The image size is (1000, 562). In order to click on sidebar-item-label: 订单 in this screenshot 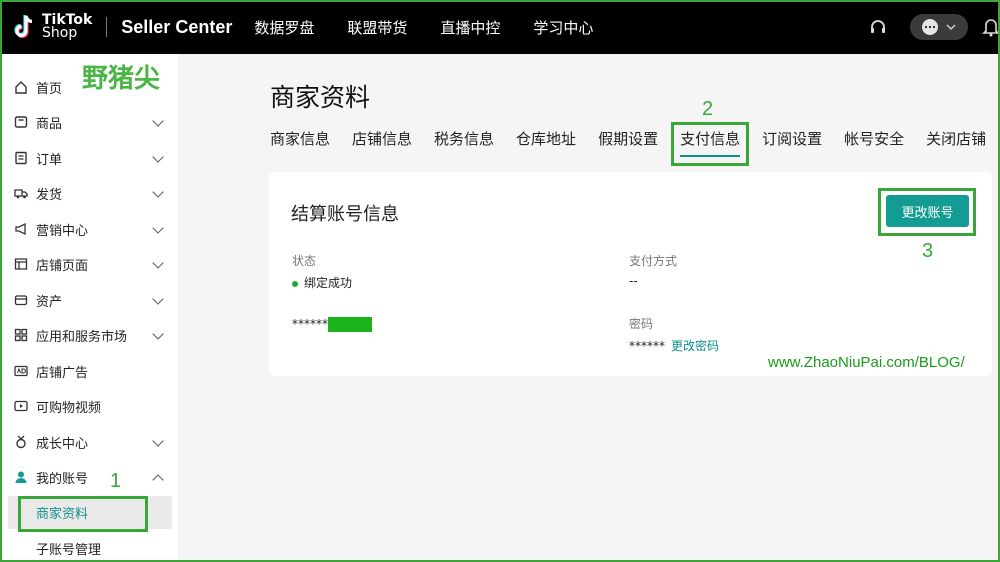, I will do `click(49, 160)`.